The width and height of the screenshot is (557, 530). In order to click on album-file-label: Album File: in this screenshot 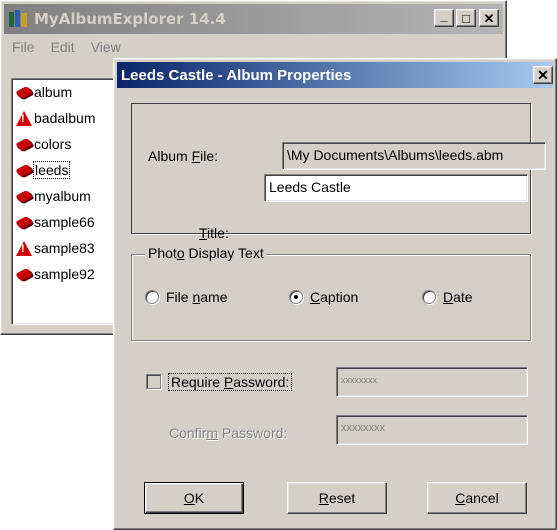, I will do `click(183, 156)`.